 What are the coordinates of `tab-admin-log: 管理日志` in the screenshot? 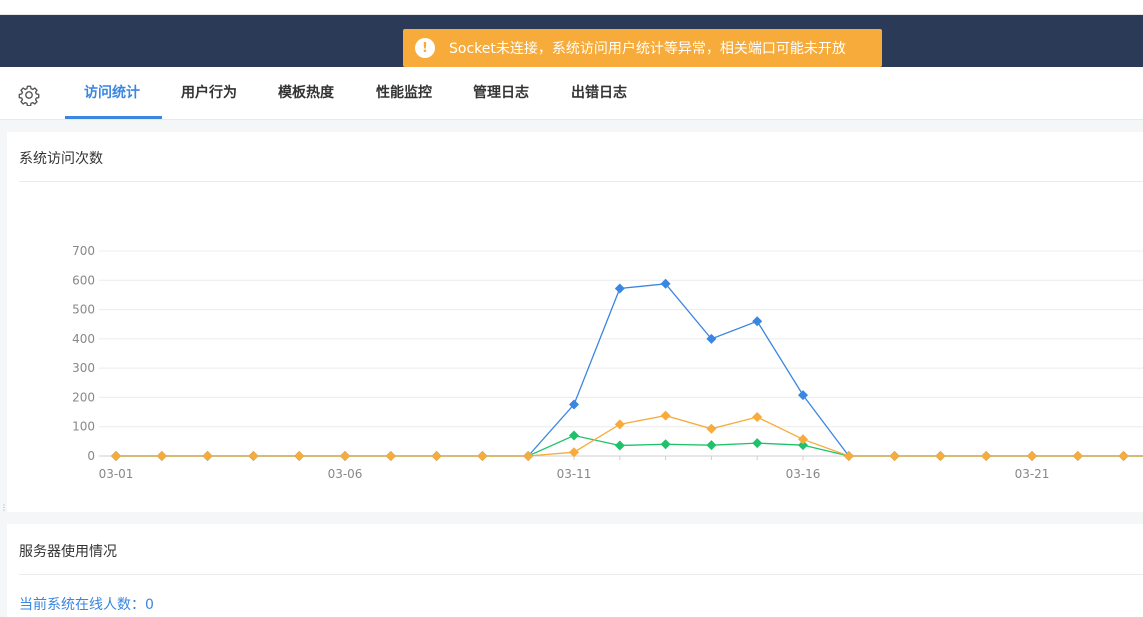 It's located at (501, 93).